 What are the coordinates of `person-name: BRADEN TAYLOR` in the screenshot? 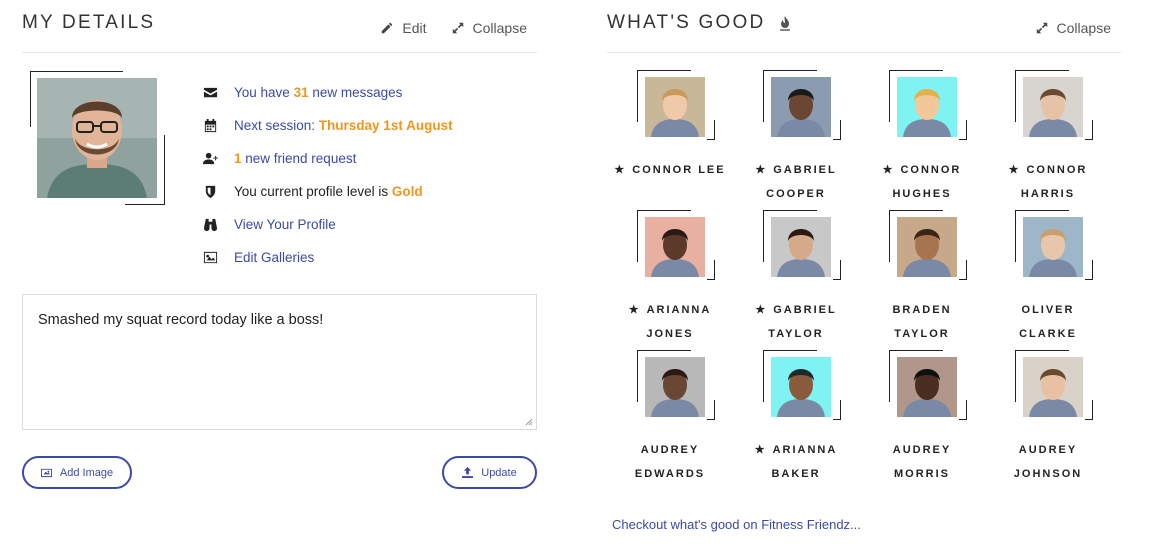 It's located at (922, 322).